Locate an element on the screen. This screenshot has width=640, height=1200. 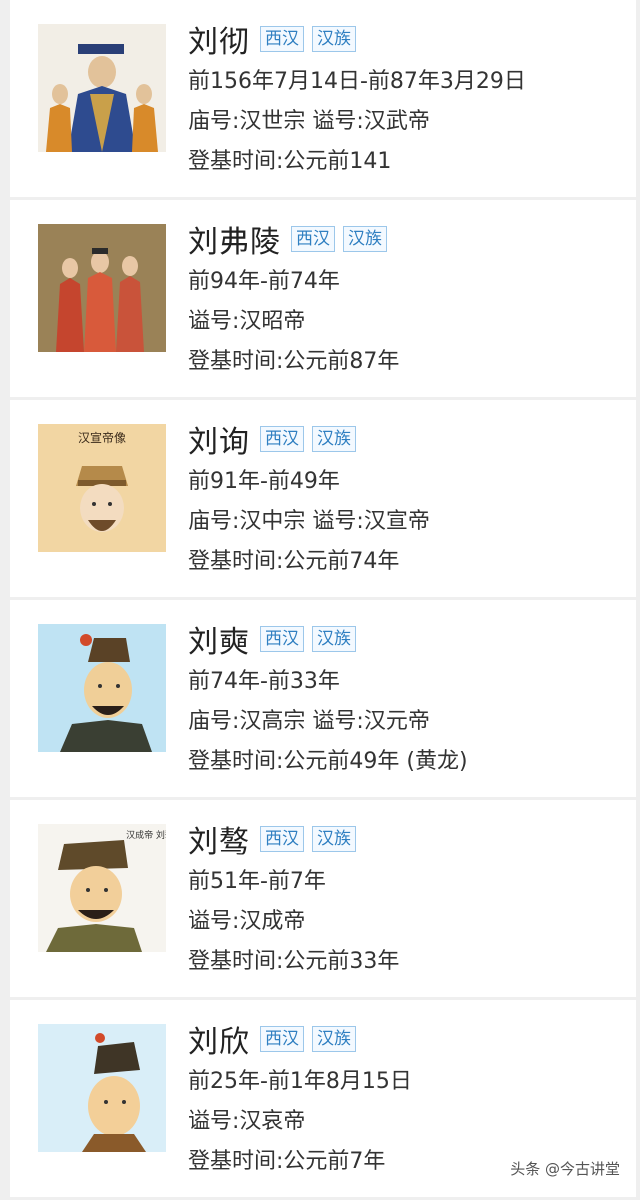
life-dates: 前156年7月14日-前87年3月29日 is located at coordinates (357, 81).